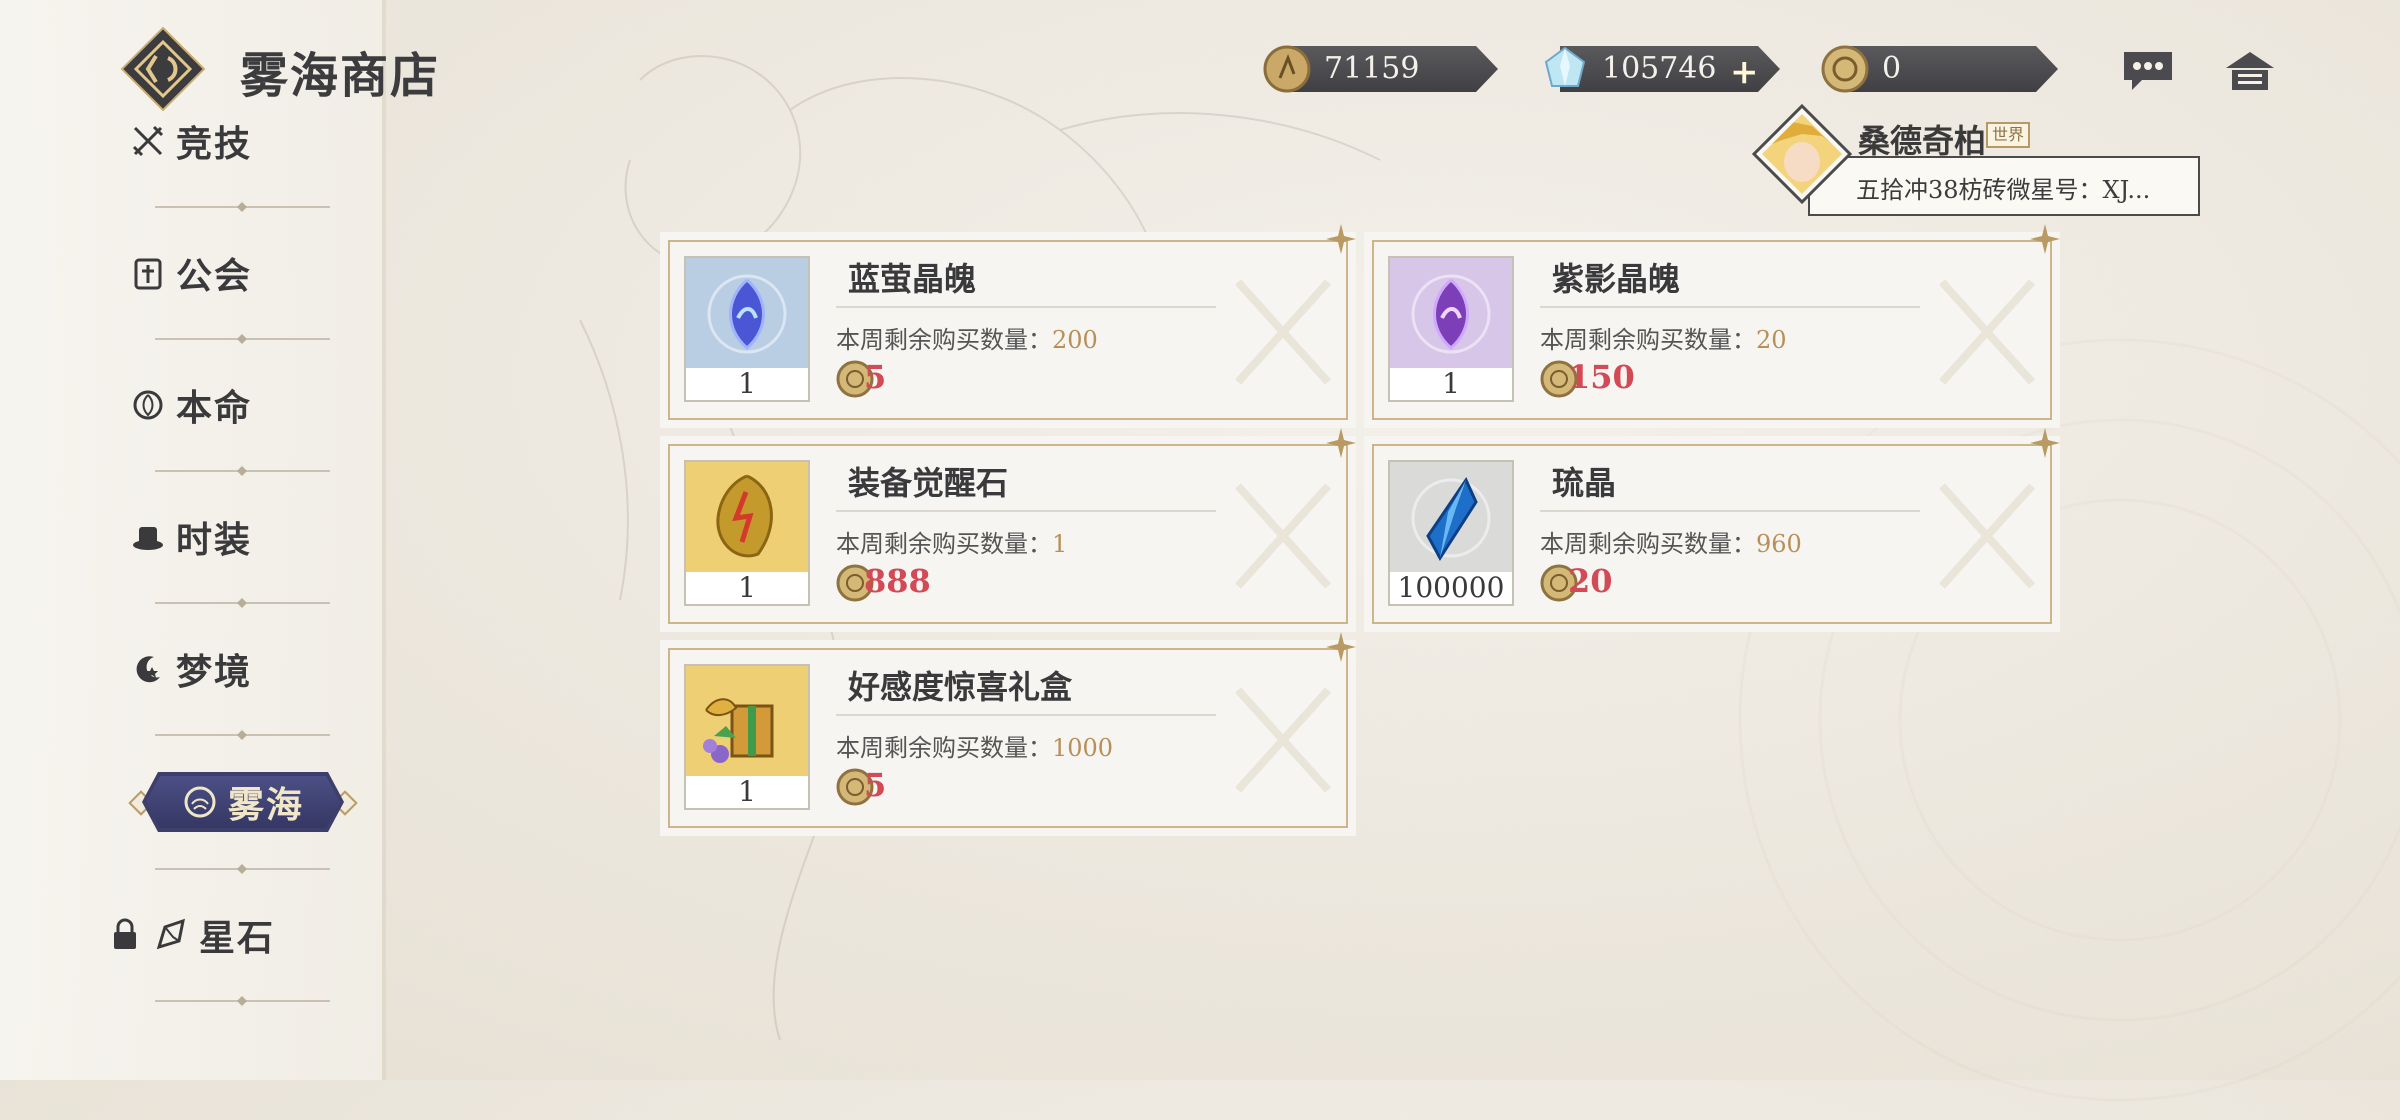 The image size is (2400, 1120). I want to click on mist-sea-icon, so click(200, 802).